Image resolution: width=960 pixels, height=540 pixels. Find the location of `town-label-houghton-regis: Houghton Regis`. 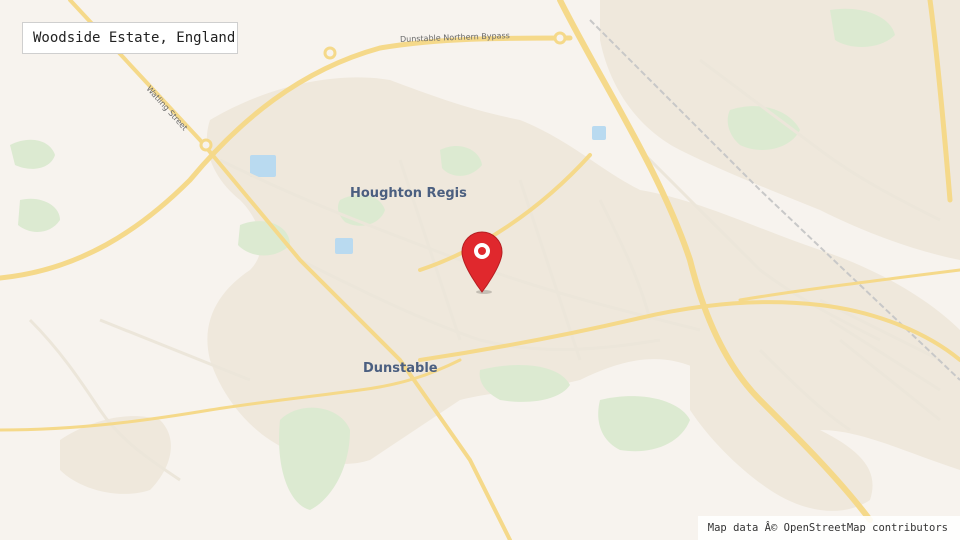

town-label-houghton-regis: Houghton Regis is located at coordinates (408, 193).